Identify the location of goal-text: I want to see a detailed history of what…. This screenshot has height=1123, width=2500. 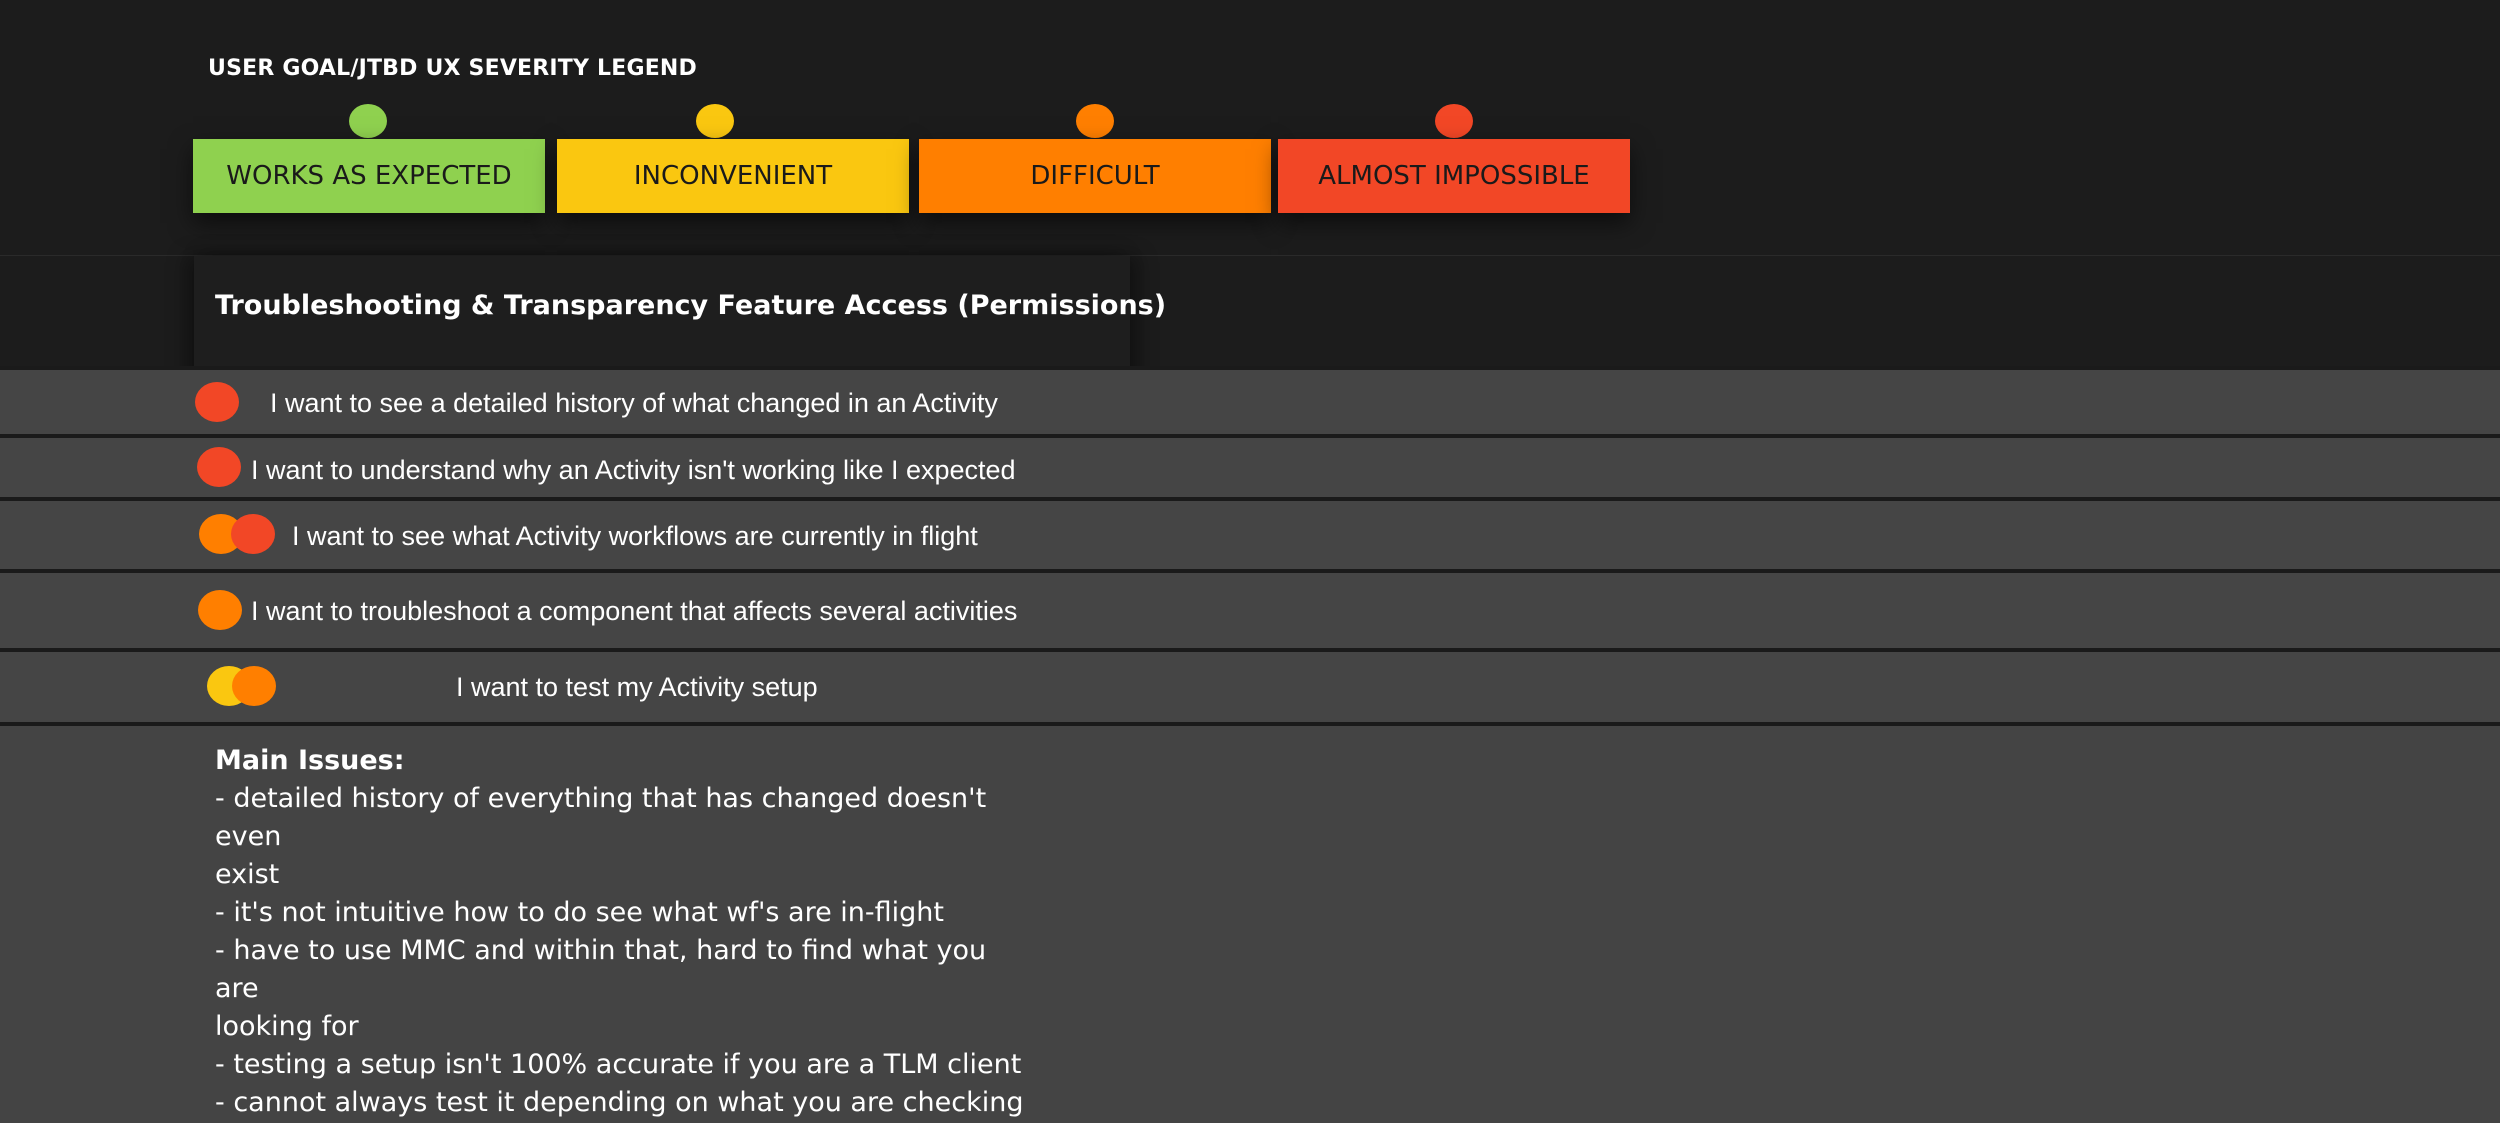
(634, 403).